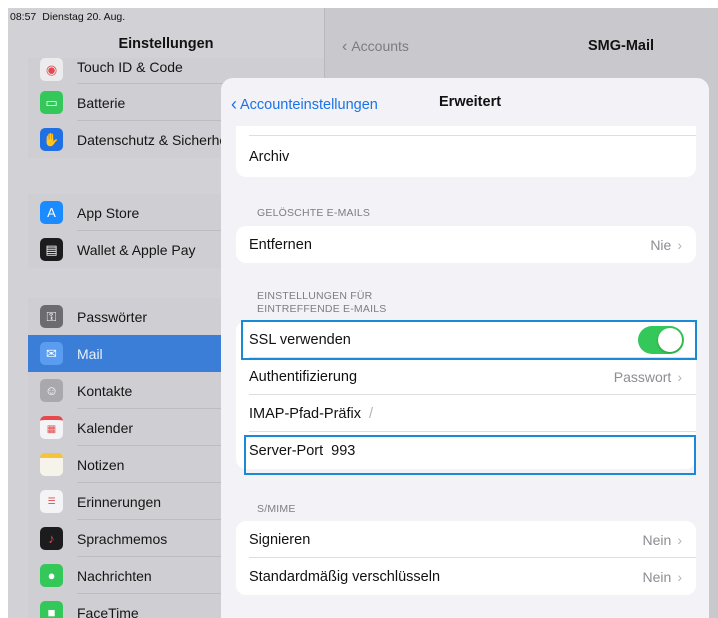 The height and width of the screenshot is (618, 718). What do you see at coordinates (466, 131) in the screenshot?
I see `list-item` at bounding box center [466, 131].